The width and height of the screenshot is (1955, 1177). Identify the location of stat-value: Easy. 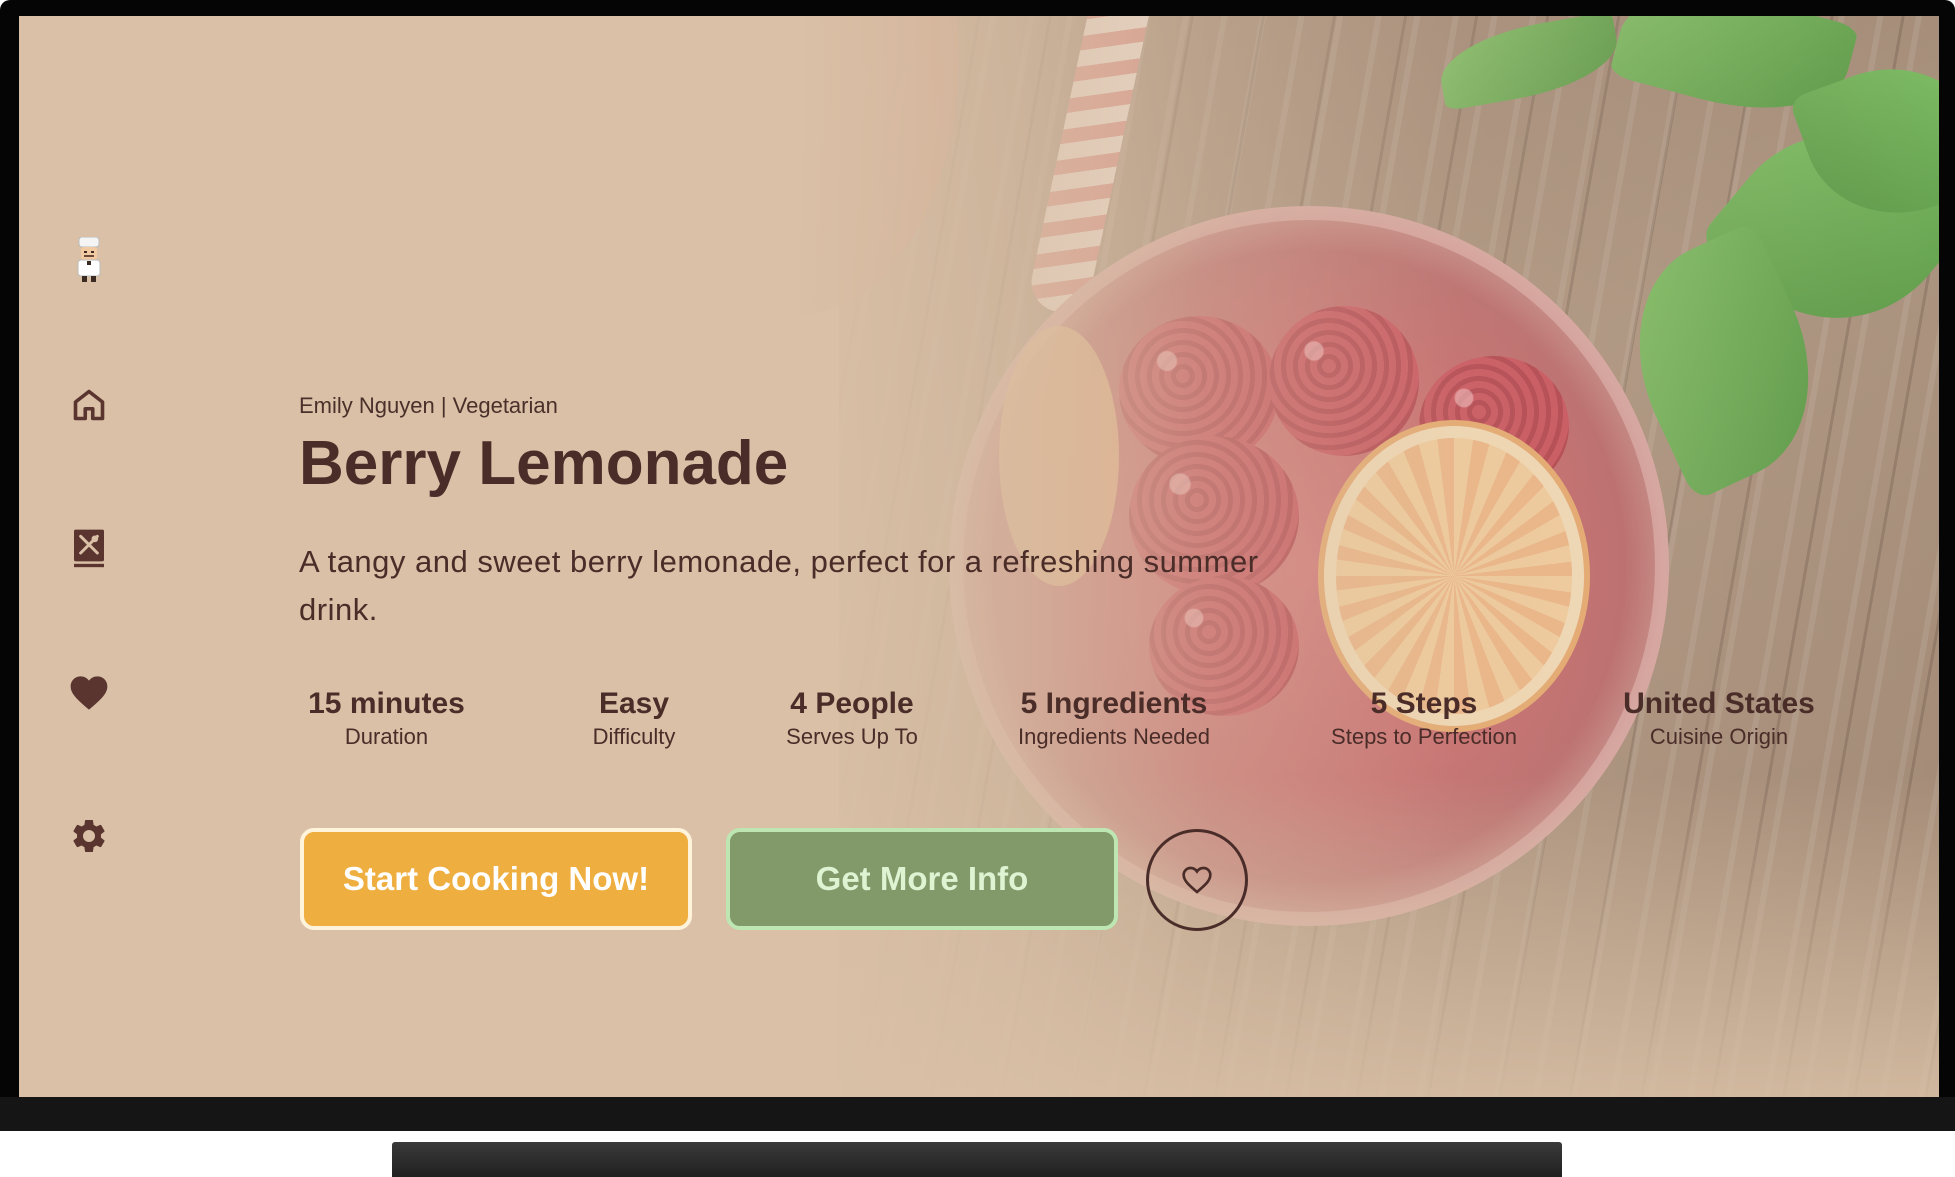
(634, 703).